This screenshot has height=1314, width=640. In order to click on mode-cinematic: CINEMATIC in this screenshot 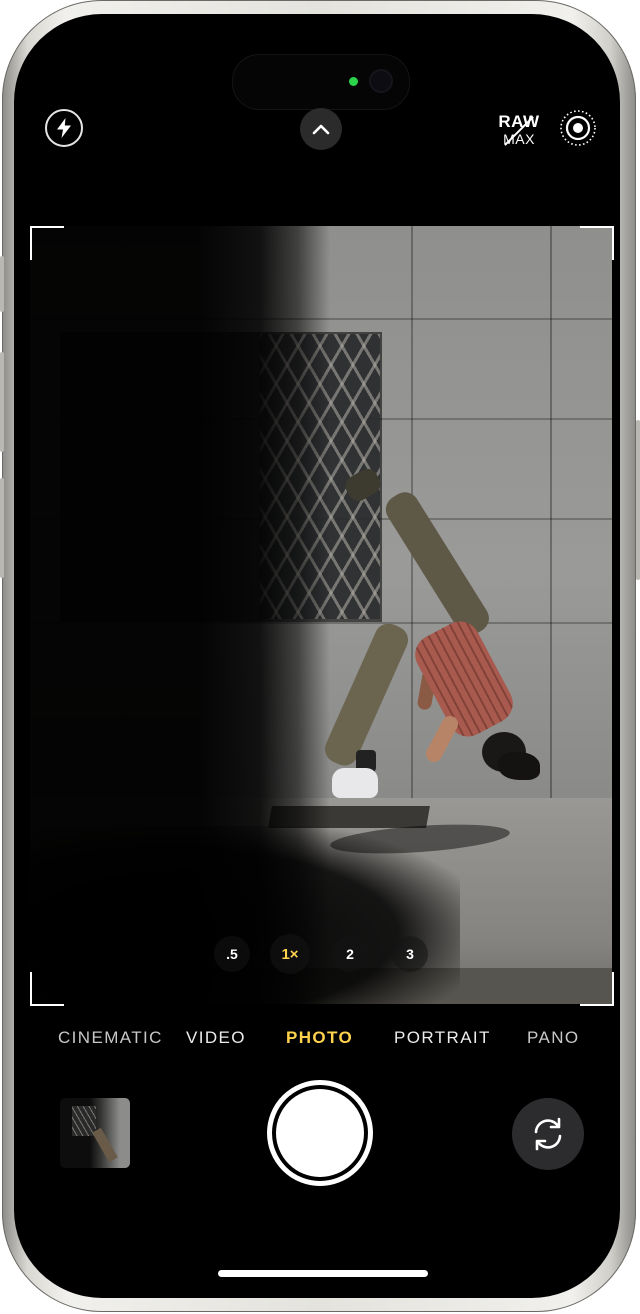, I will do `click(110, 1038)`.